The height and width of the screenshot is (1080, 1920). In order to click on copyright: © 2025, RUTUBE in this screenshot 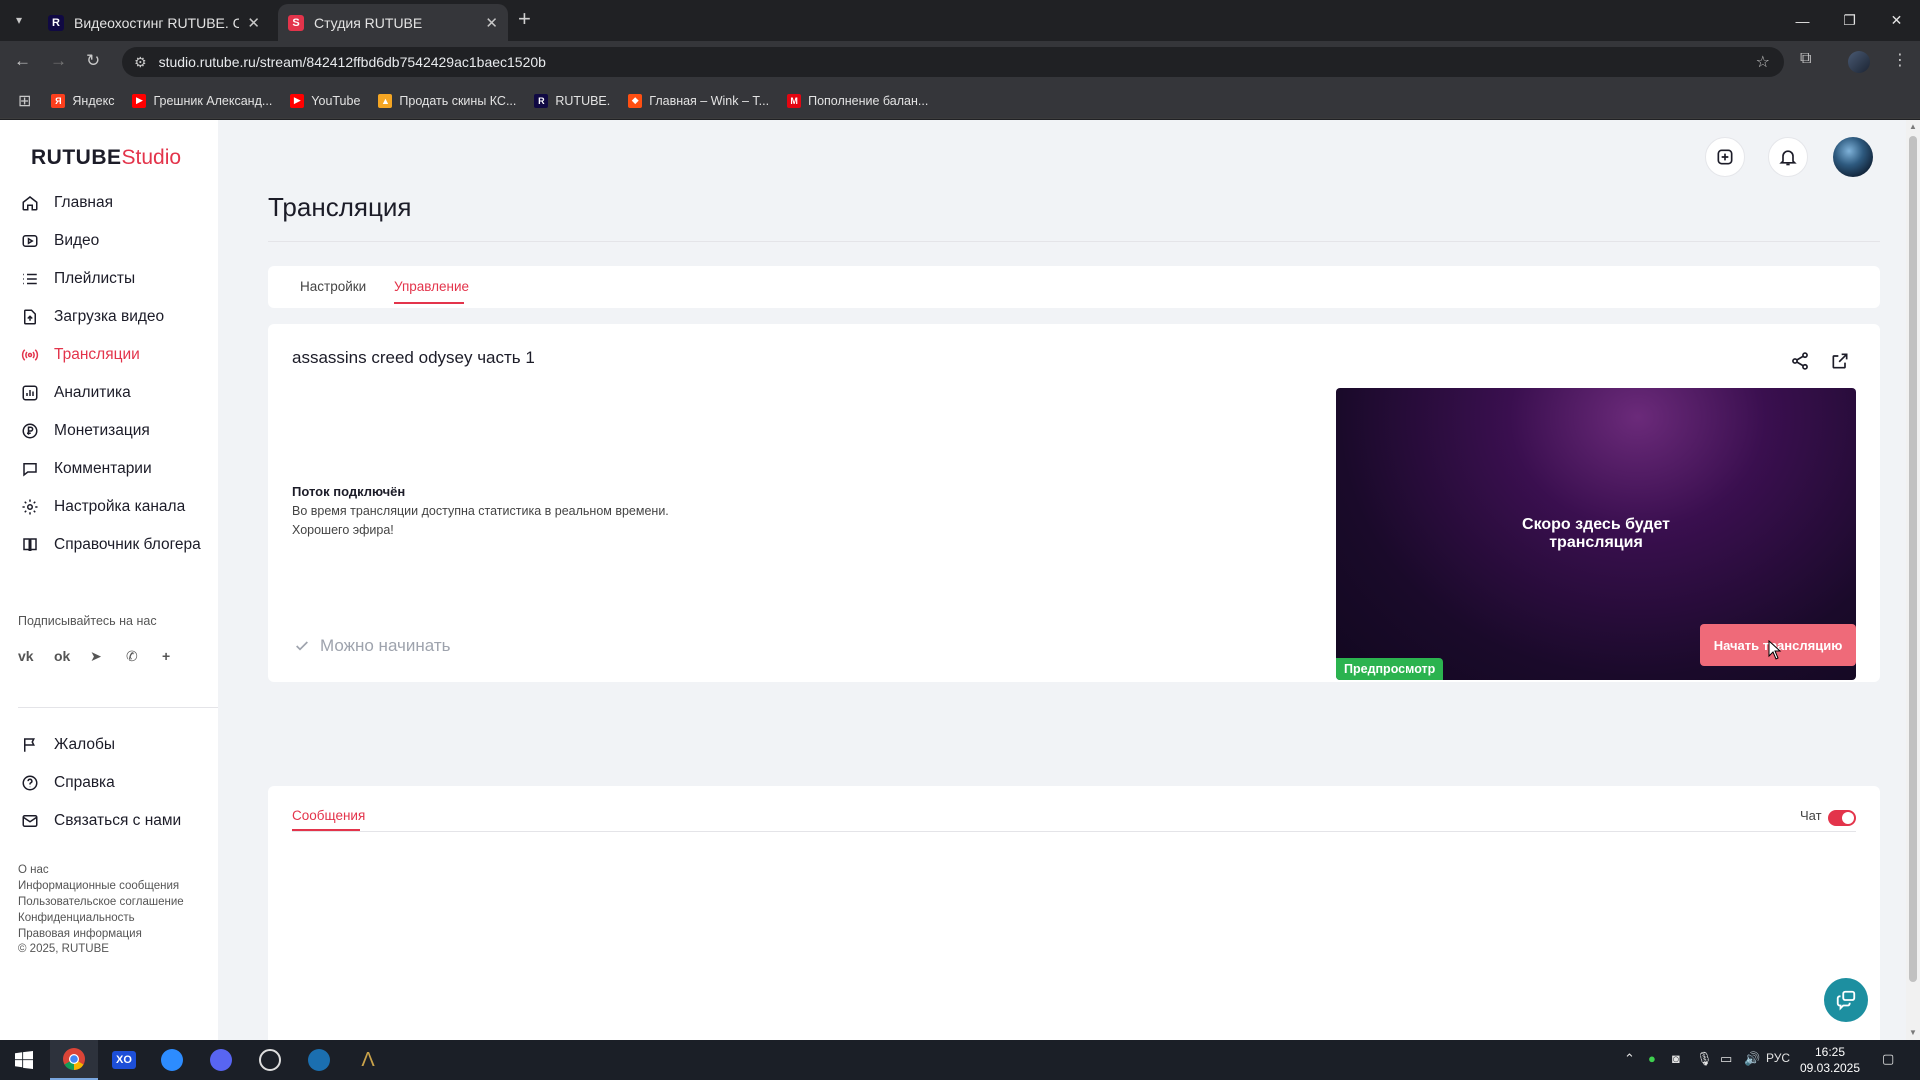, I will do `click(63, 949)`.